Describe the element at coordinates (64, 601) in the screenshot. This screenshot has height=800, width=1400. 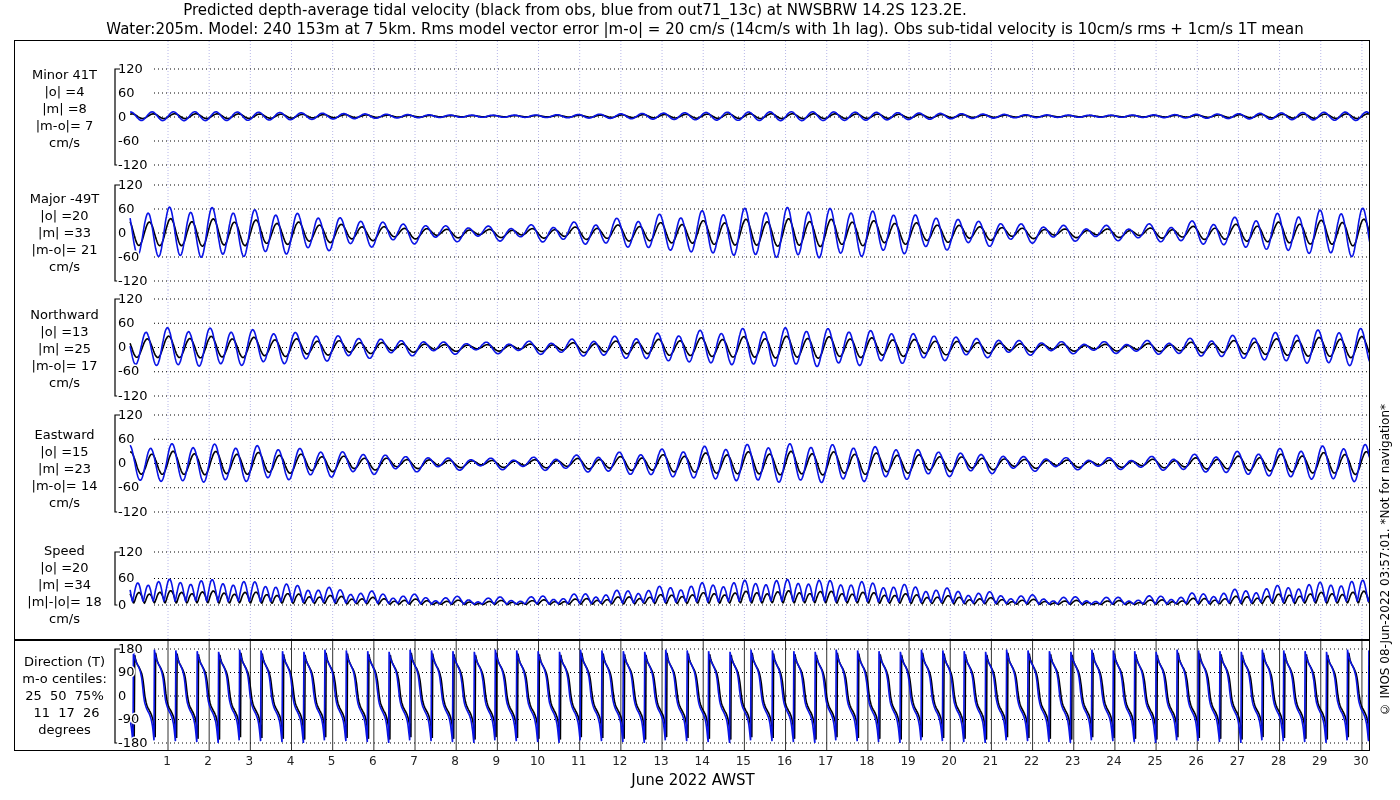
I see `panel-label: |m|-|o|= 18` at that location.